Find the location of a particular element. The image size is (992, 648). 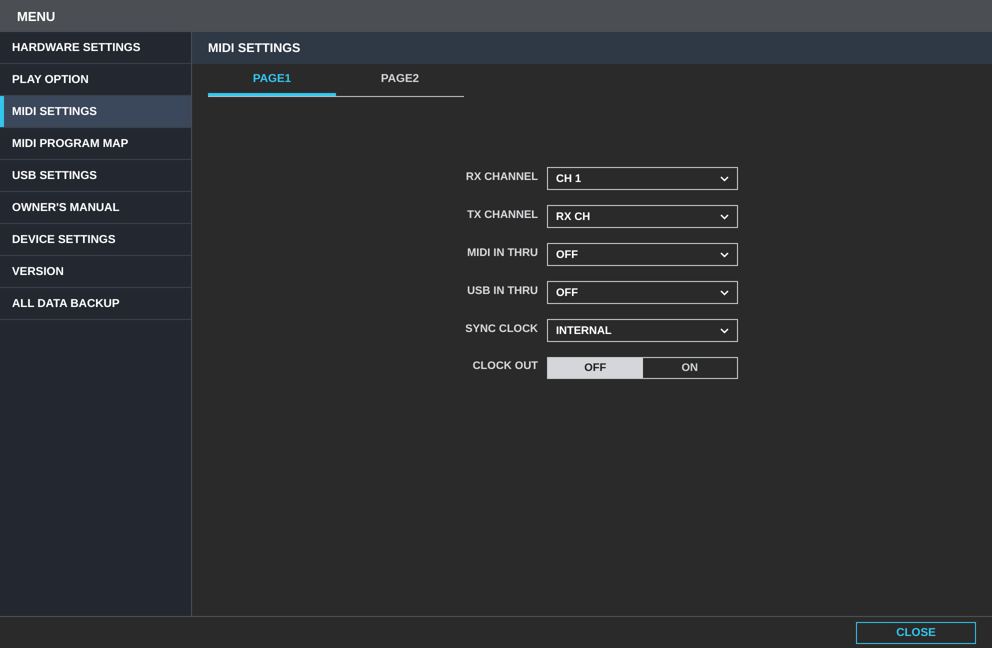

sidebar-item: VERSION is located at coordinates (95, 272).